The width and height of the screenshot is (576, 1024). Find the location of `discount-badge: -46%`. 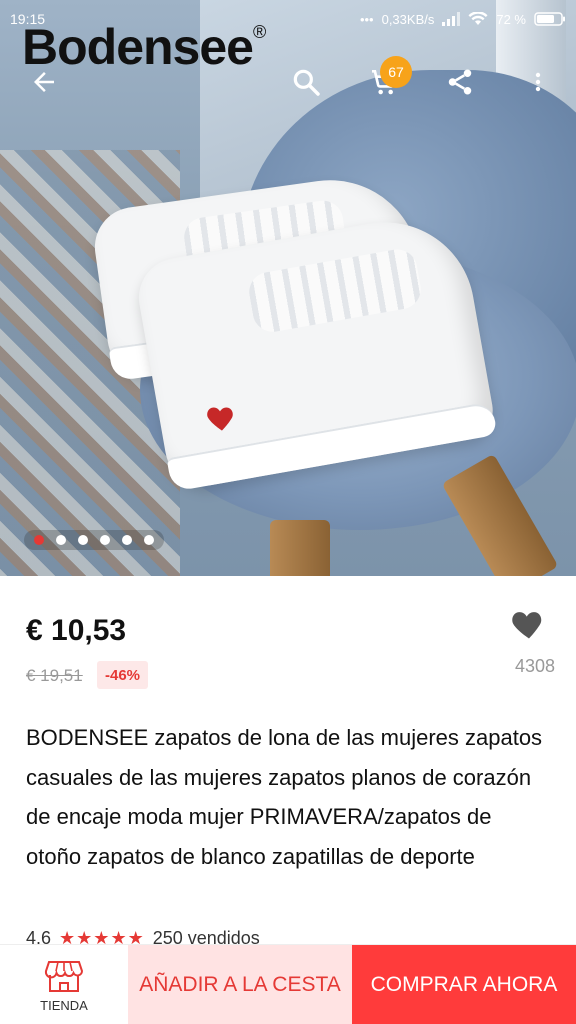

discount-badge: -46% is located at coordinates (123, 675).